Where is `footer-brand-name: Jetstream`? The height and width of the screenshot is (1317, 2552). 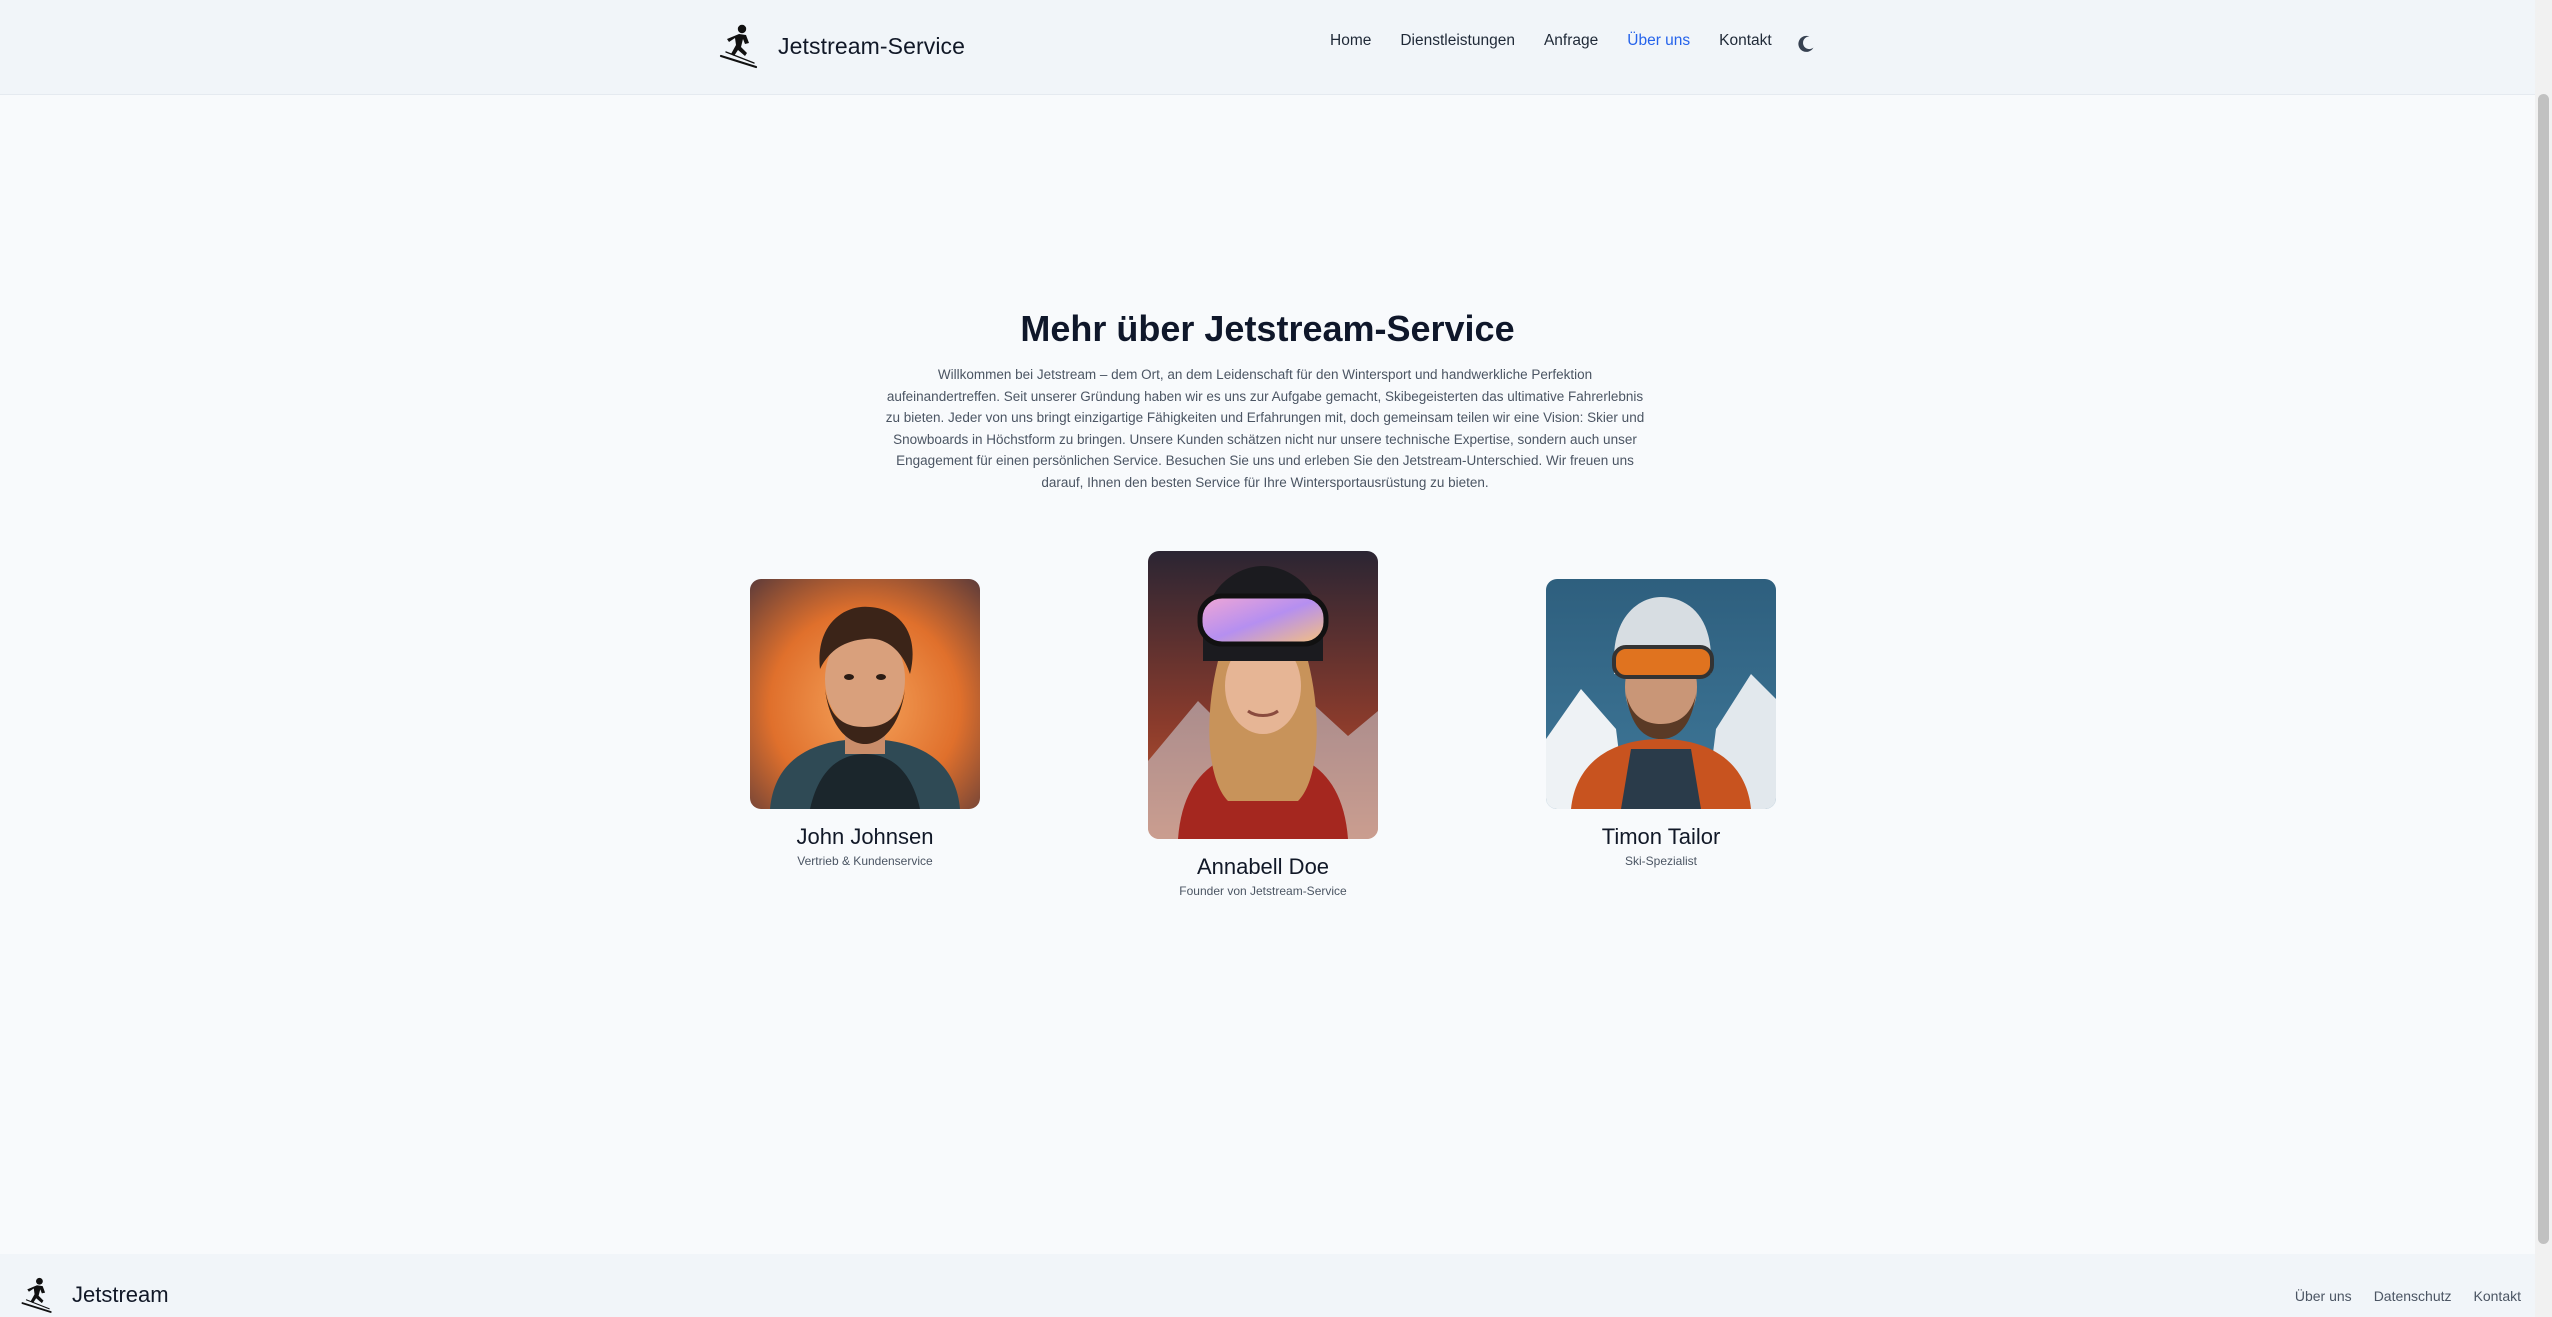 footer-brand-name: Jetstream is located at coordinates (120, 1294).